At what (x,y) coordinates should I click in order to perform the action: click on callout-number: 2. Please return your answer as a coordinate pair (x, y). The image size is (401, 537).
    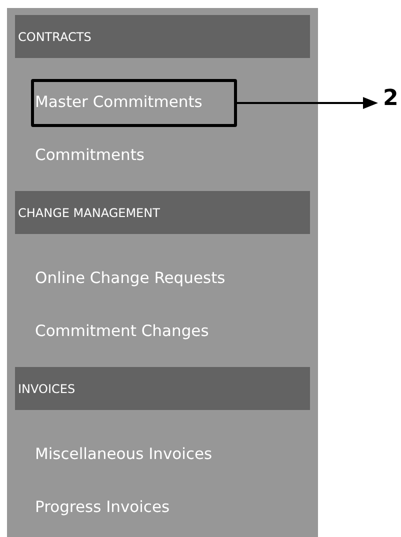
    Looking at the image, I should click on (390, 99).